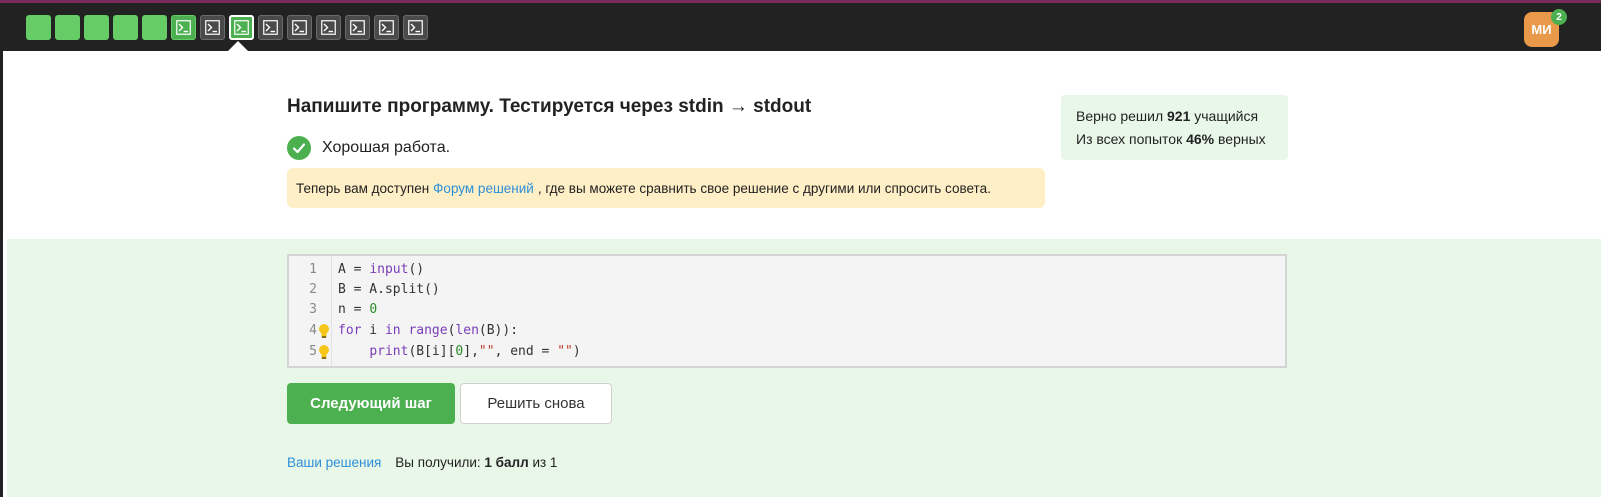 The image size is (1601, 497). I want to click on current-step-pointer, so click(238, 46).